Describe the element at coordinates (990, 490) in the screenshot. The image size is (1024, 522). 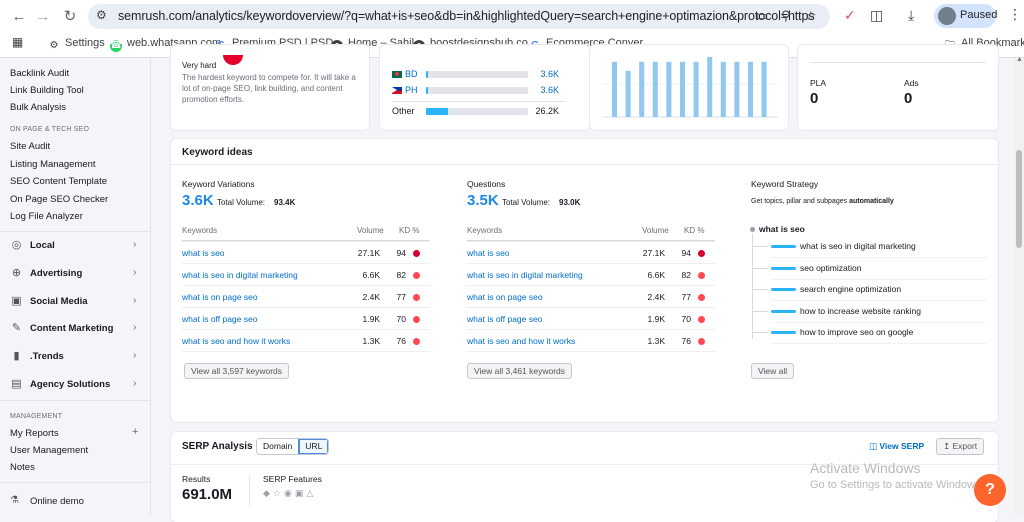
I see `help-button: ?` at that location.